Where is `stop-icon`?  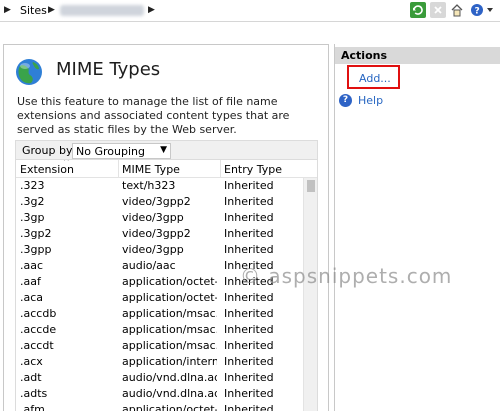
stop-icon is located at coordinates (438, 10).